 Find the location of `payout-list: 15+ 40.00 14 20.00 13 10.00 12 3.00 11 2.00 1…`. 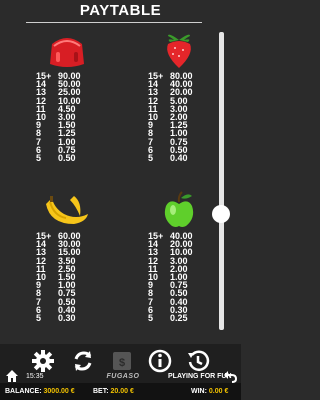

payout-list: 15+ 40.00 14 20.00 13 10.00 12 3.00 11 2.00 1… is located at coordinates (176, 277).